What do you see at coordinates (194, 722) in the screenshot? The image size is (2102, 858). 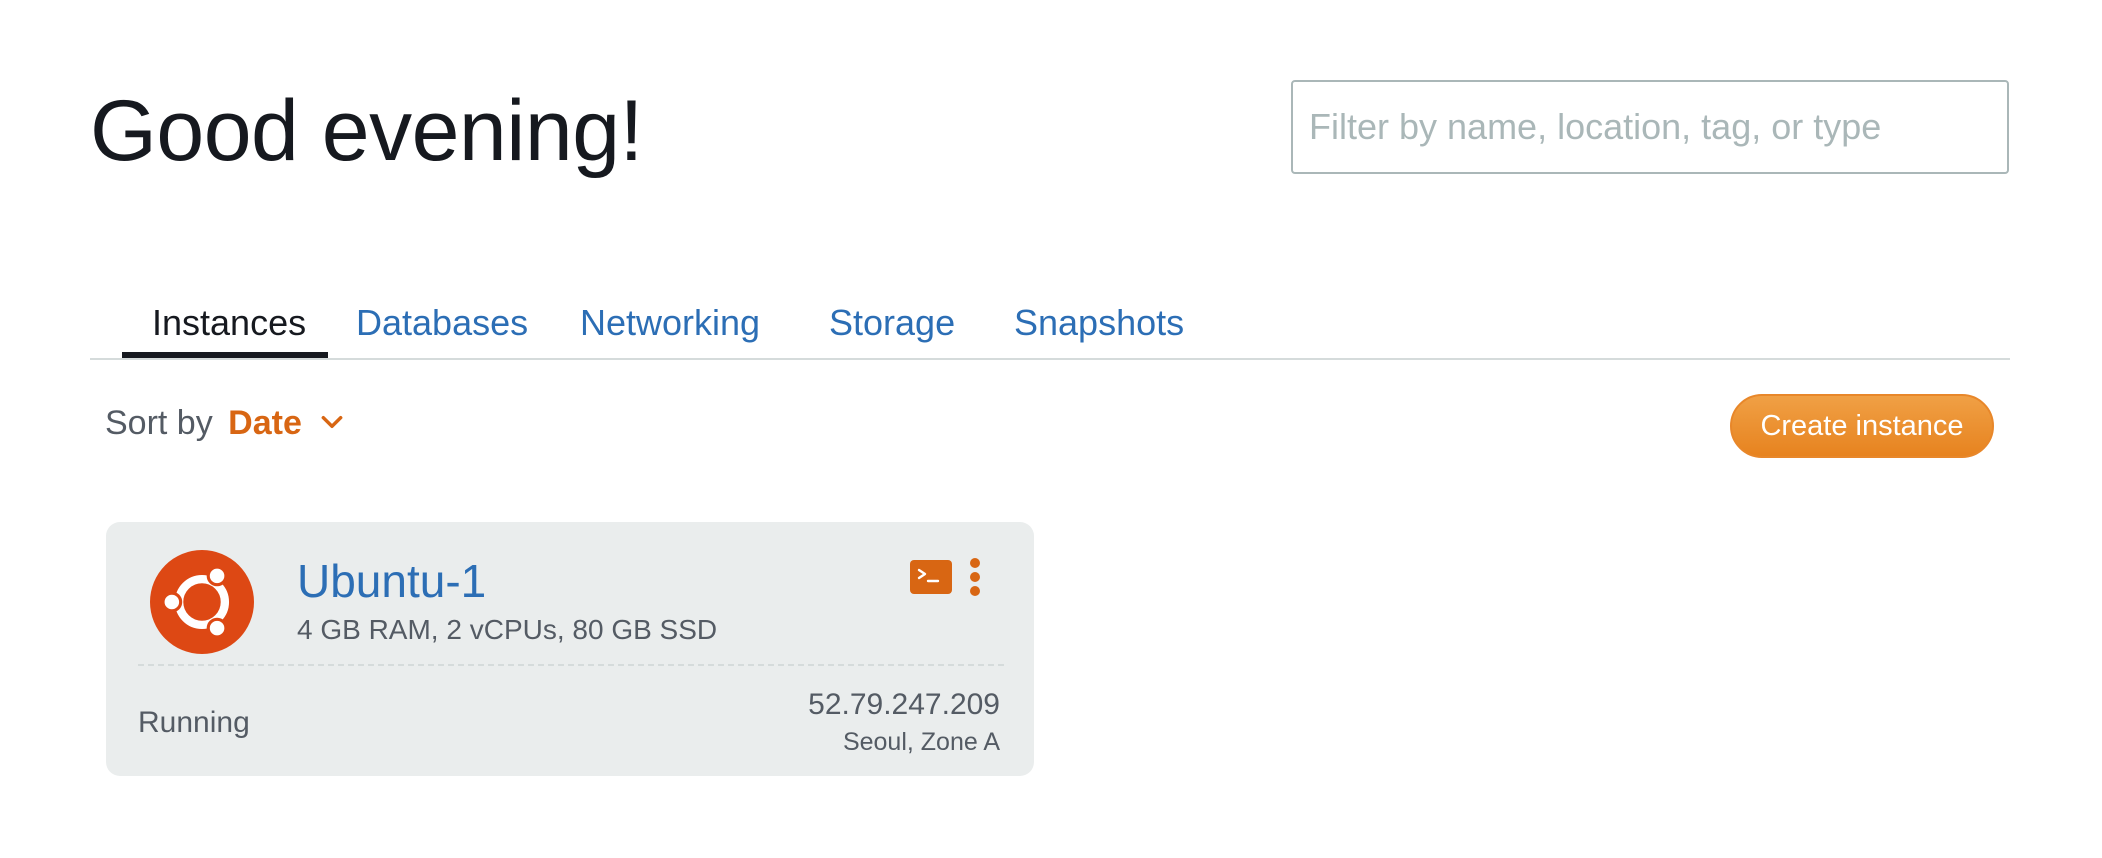 I see `instance-status: Running` at bounding box center [194, 722].